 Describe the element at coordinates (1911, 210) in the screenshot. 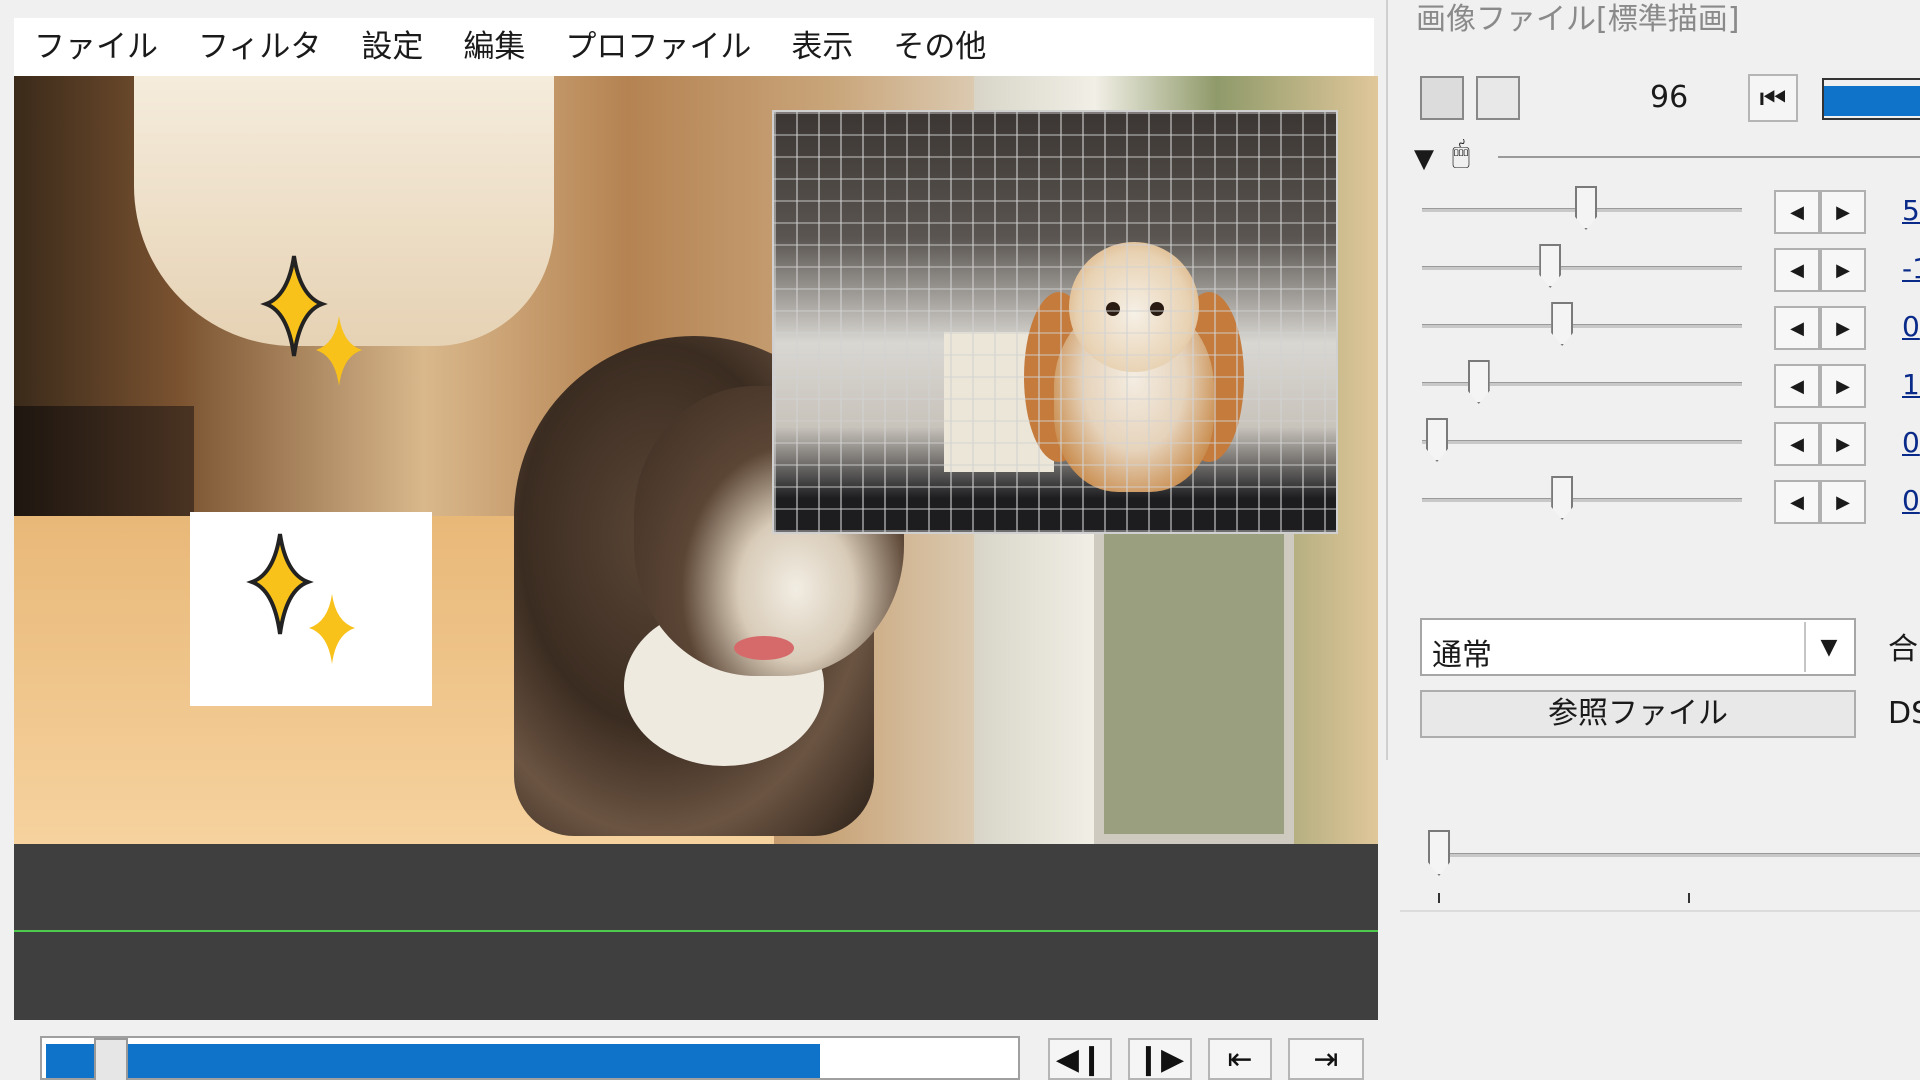

I see `param-value: 50` at that location.